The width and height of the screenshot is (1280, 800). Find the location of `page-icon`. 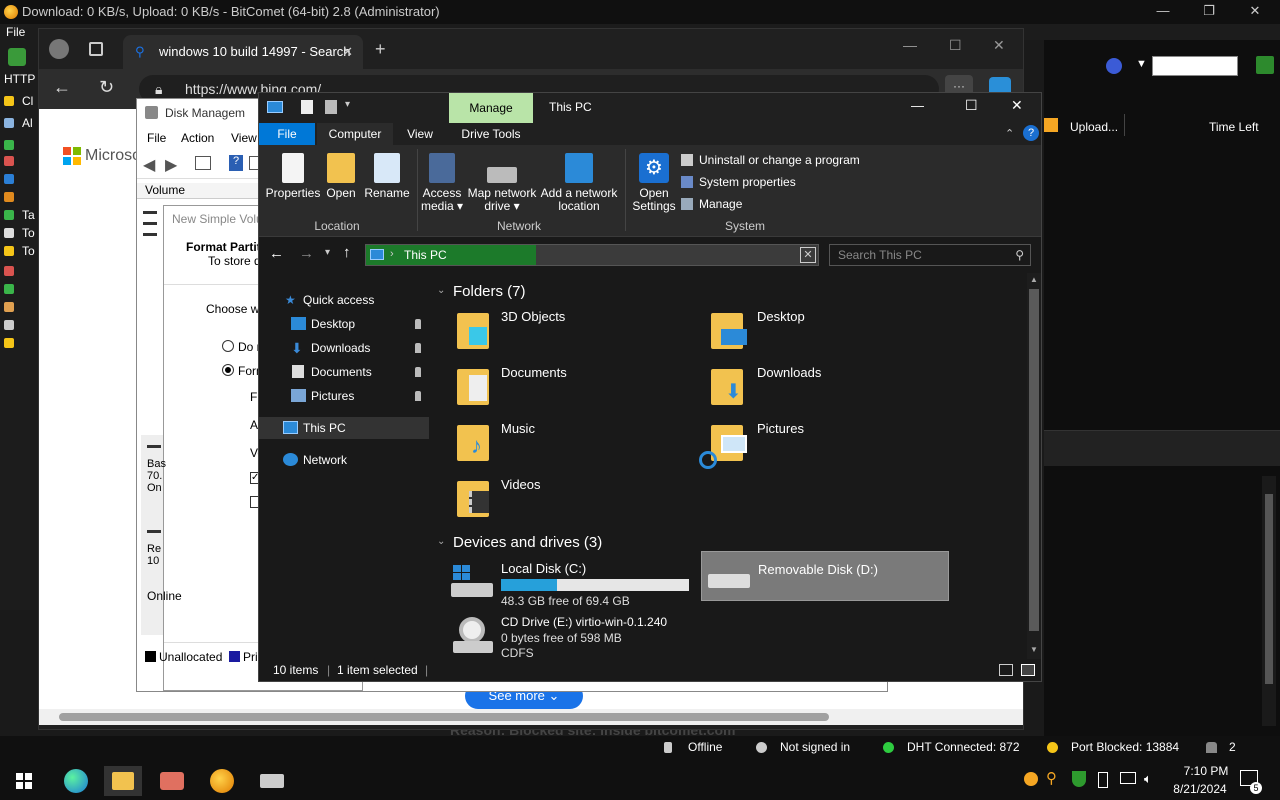

page-icon is located at coordinates (9, 233).